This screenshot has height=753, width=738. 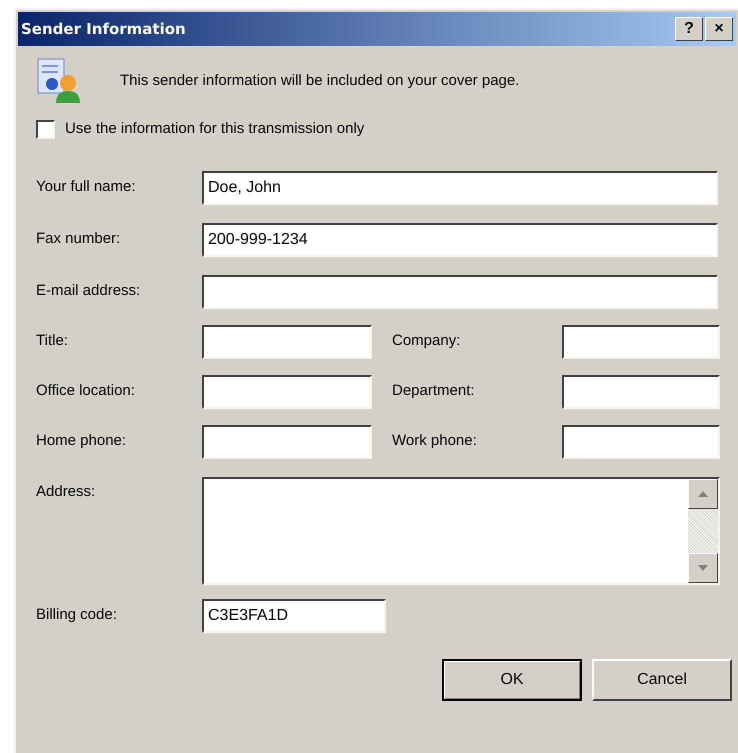 I want to click on field-label: Address:, so click(x=66, y=492).